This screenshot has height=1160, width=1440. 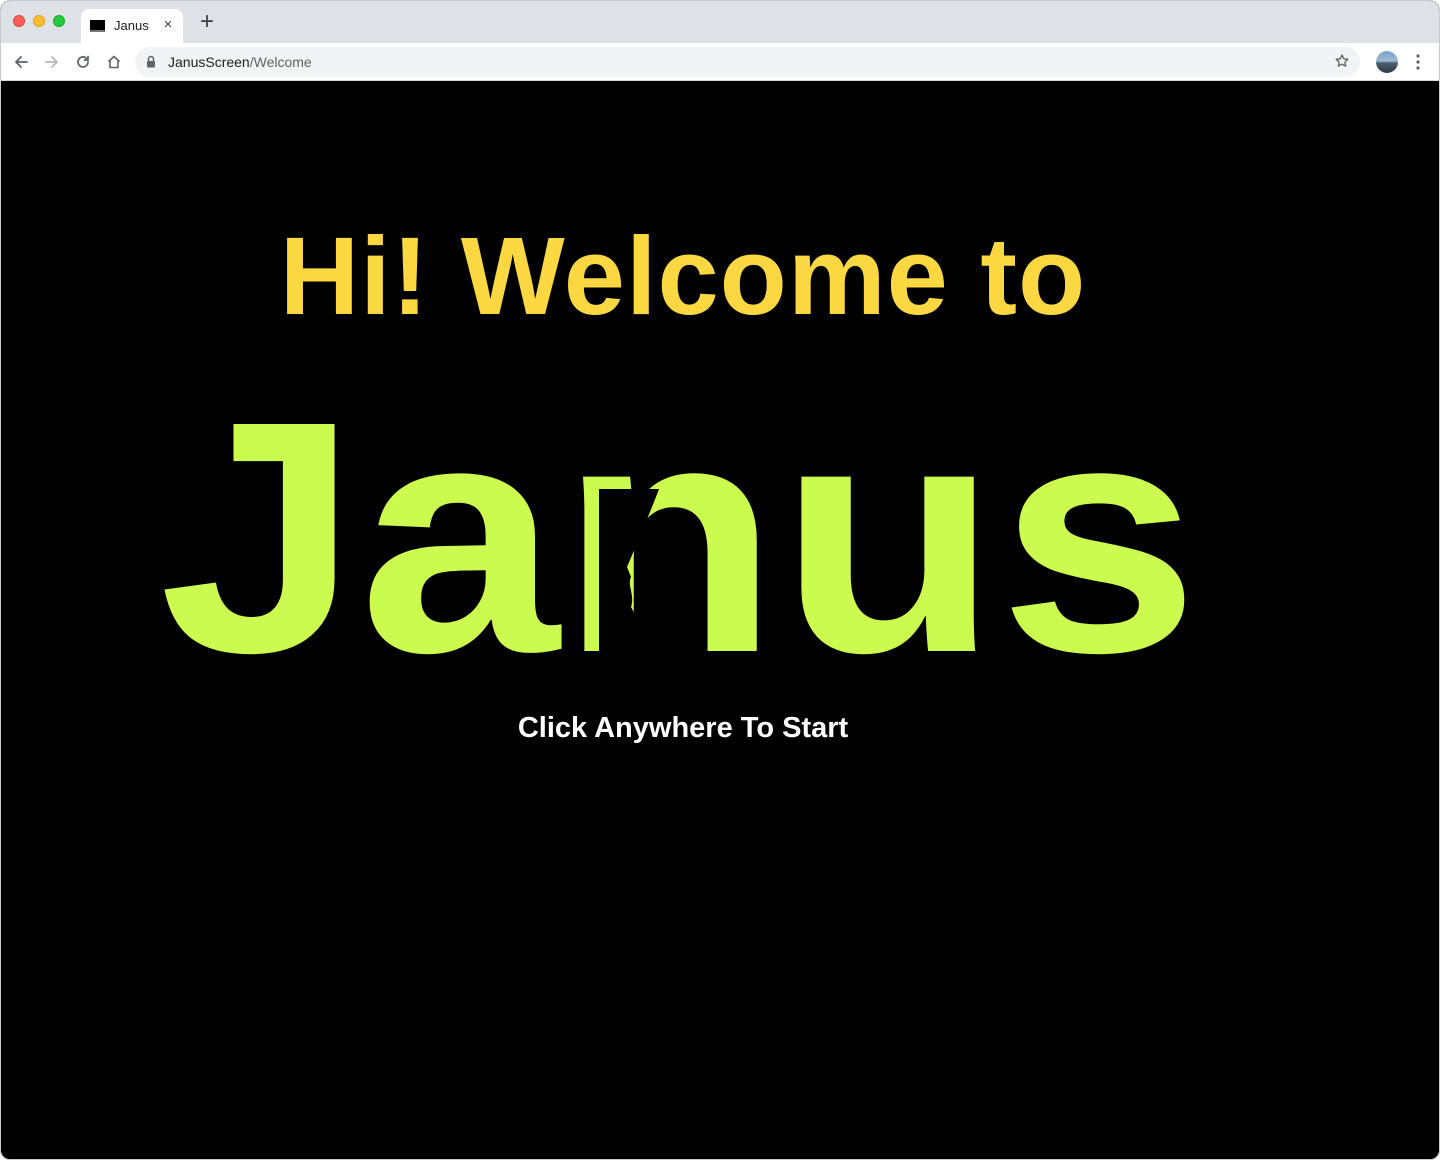 I want to click on forward-button, so click(x=52, y=62).